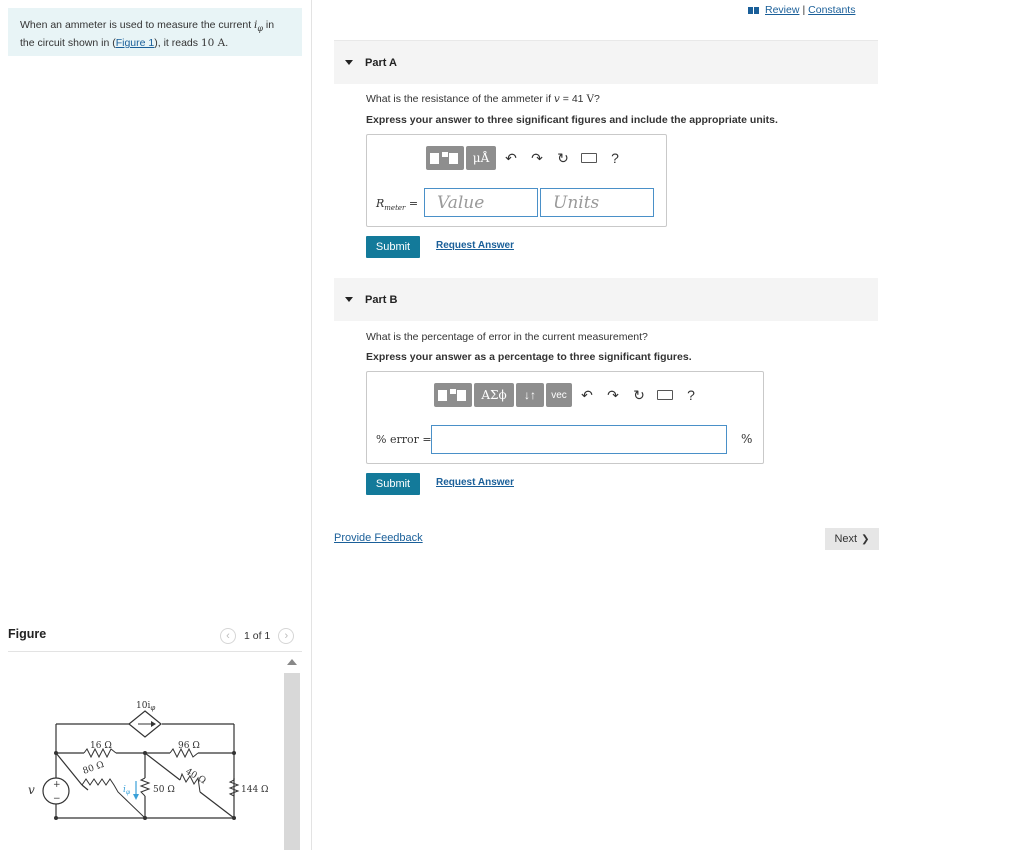 The height and width of the screenshot is (850, 1024). What do you see at coordinates (255, 790) in the screenshot?
I see `resistor-144-label: 144 Ω` at bounding box center [255, 790].